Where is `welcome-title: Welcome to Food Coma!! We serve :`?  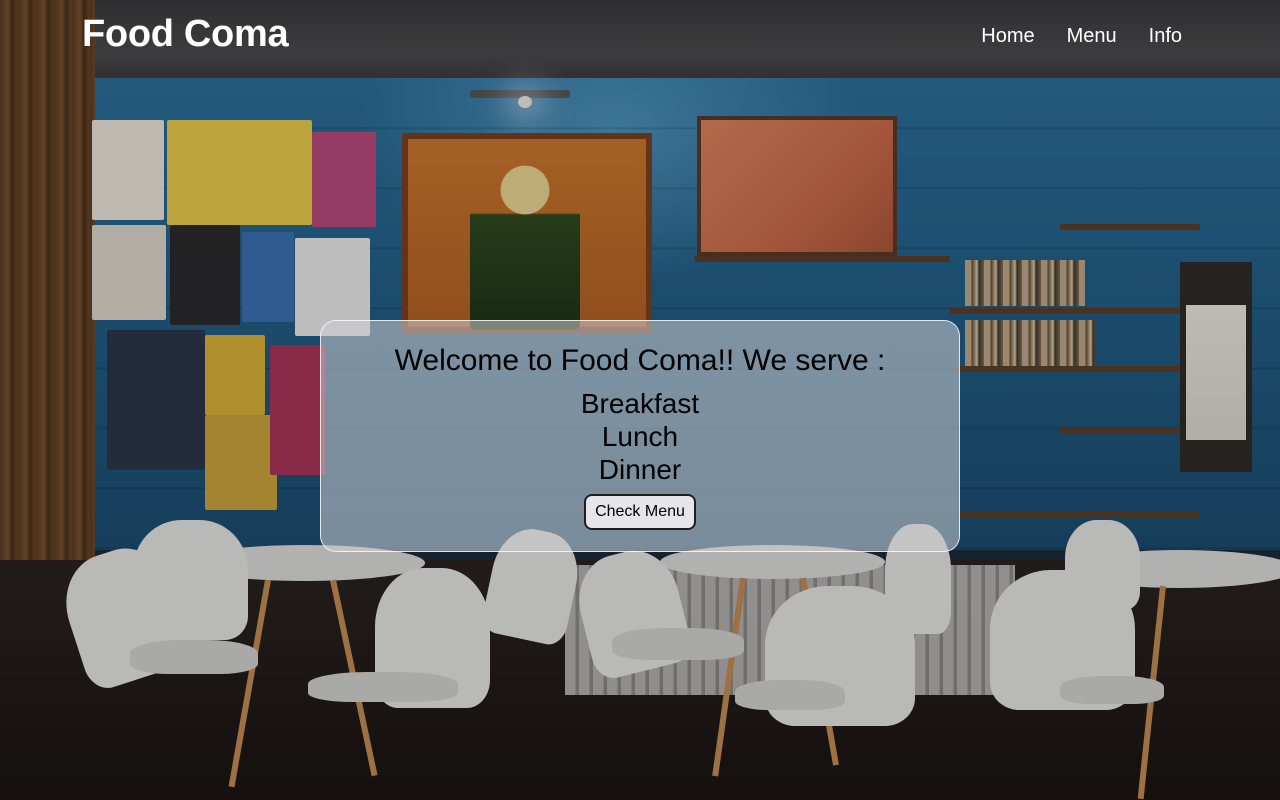
welcome-title: Welcome to Food Coma!! We serve : is located at coordinates (640, 360).